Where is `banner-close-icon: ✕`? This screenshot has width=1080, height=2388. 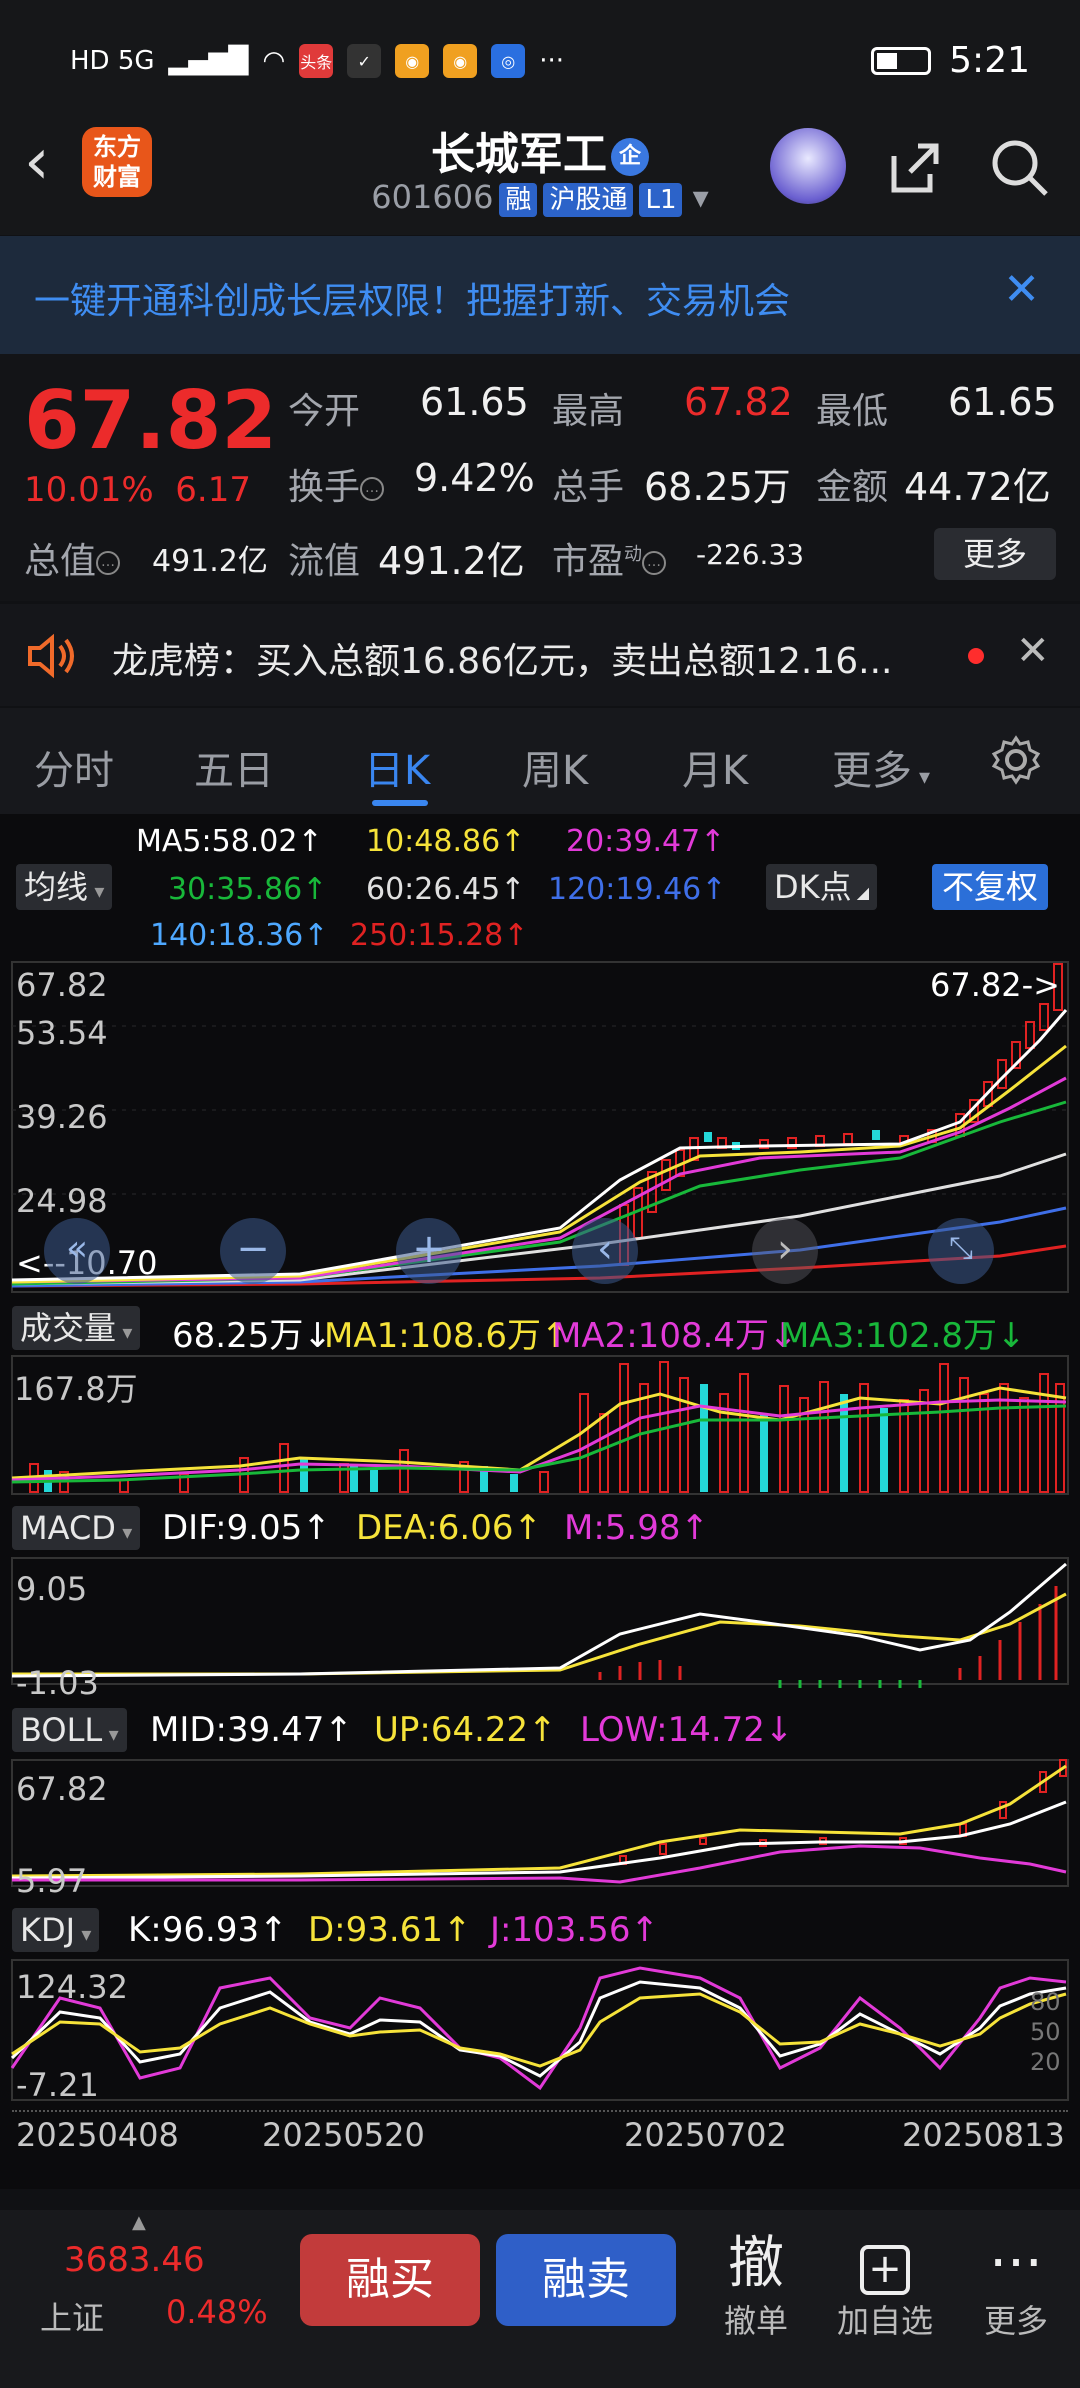 banner-close-icon: ✕ is located at coordinates (1021, 289).